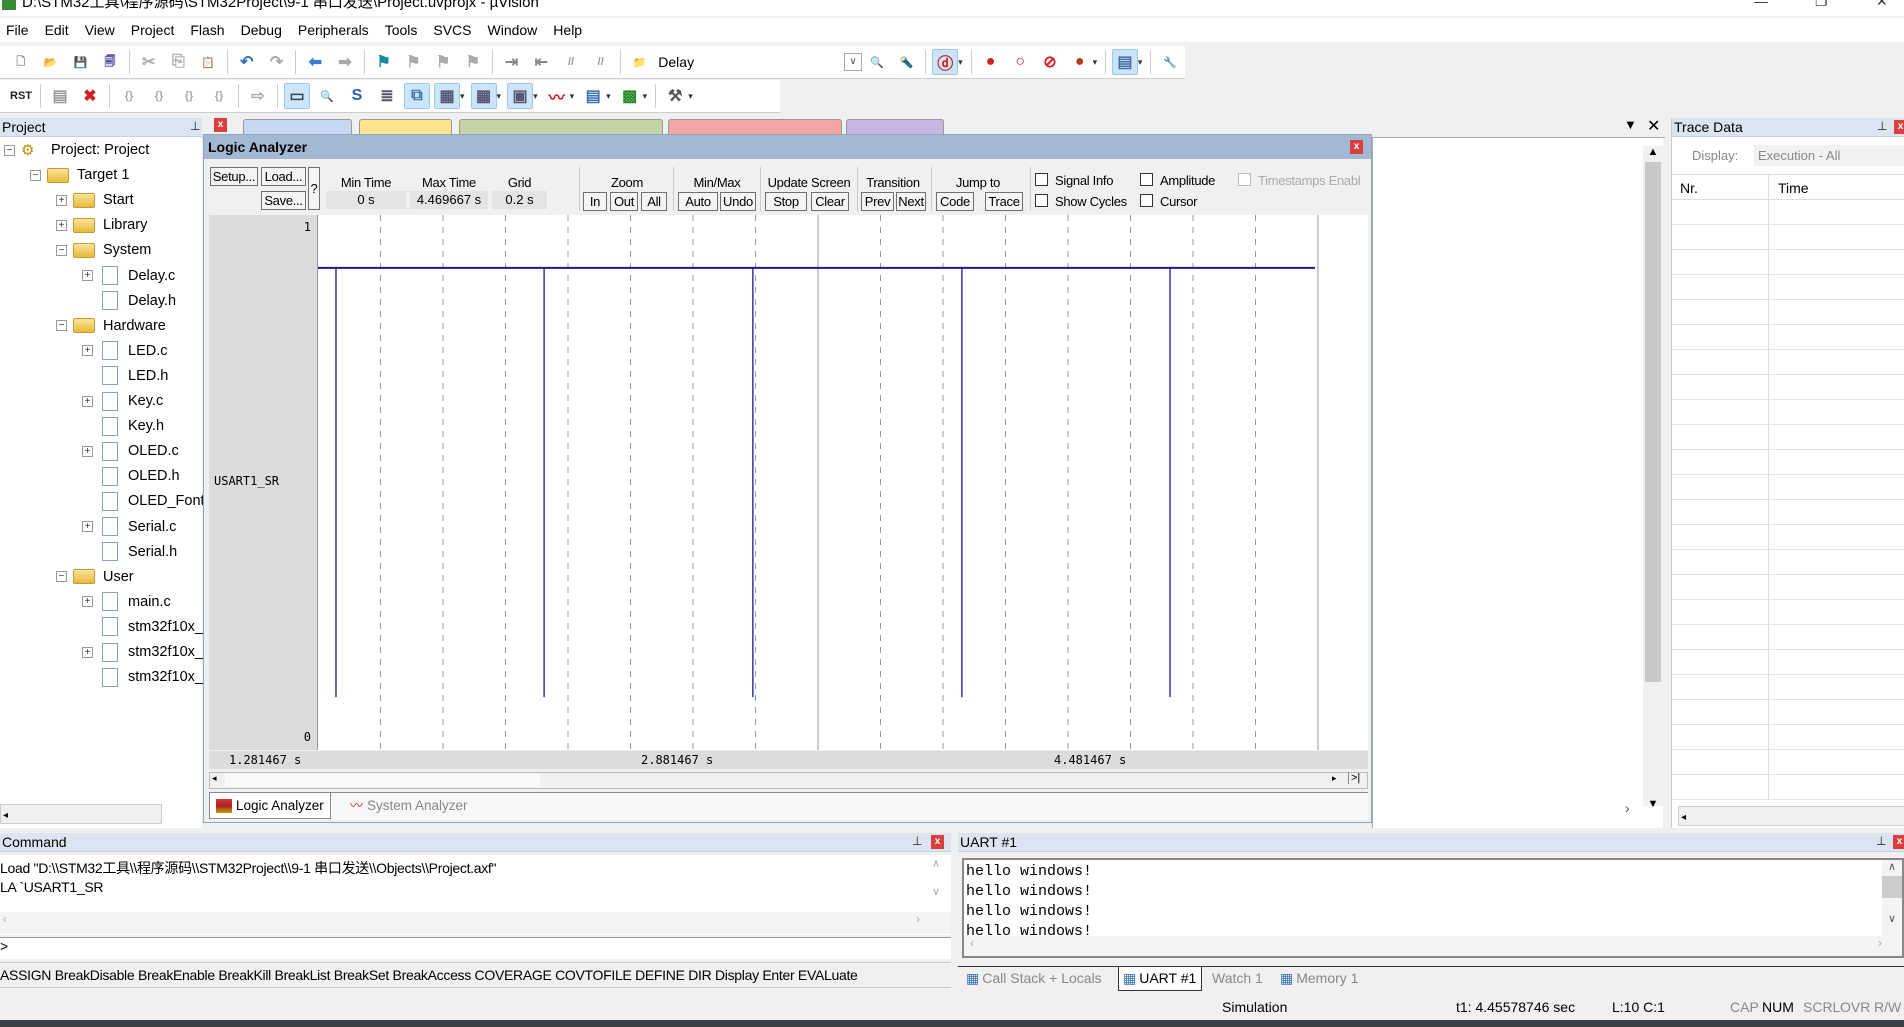  Describe the element at coordinates (95, 200) in the screenshot. I see `tree-item: + Start` at that location.